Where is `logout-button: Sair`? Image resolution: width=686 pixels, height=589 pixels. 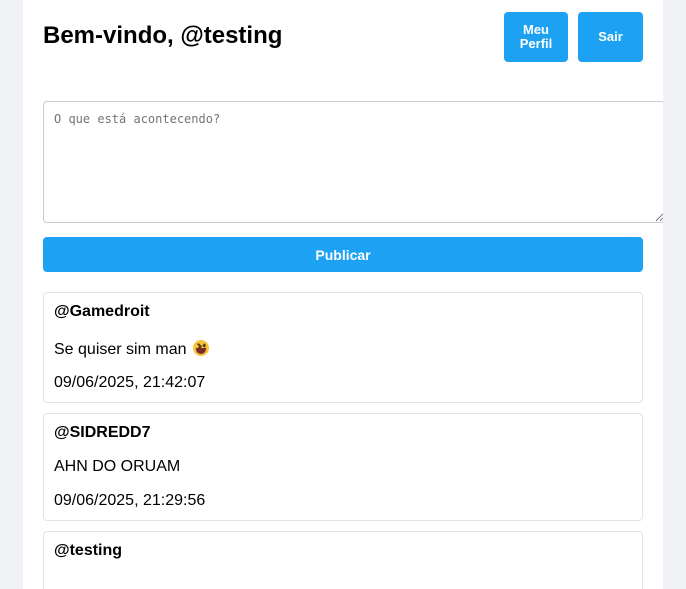
logout-button: Sair is located at coordinates (610, 37).